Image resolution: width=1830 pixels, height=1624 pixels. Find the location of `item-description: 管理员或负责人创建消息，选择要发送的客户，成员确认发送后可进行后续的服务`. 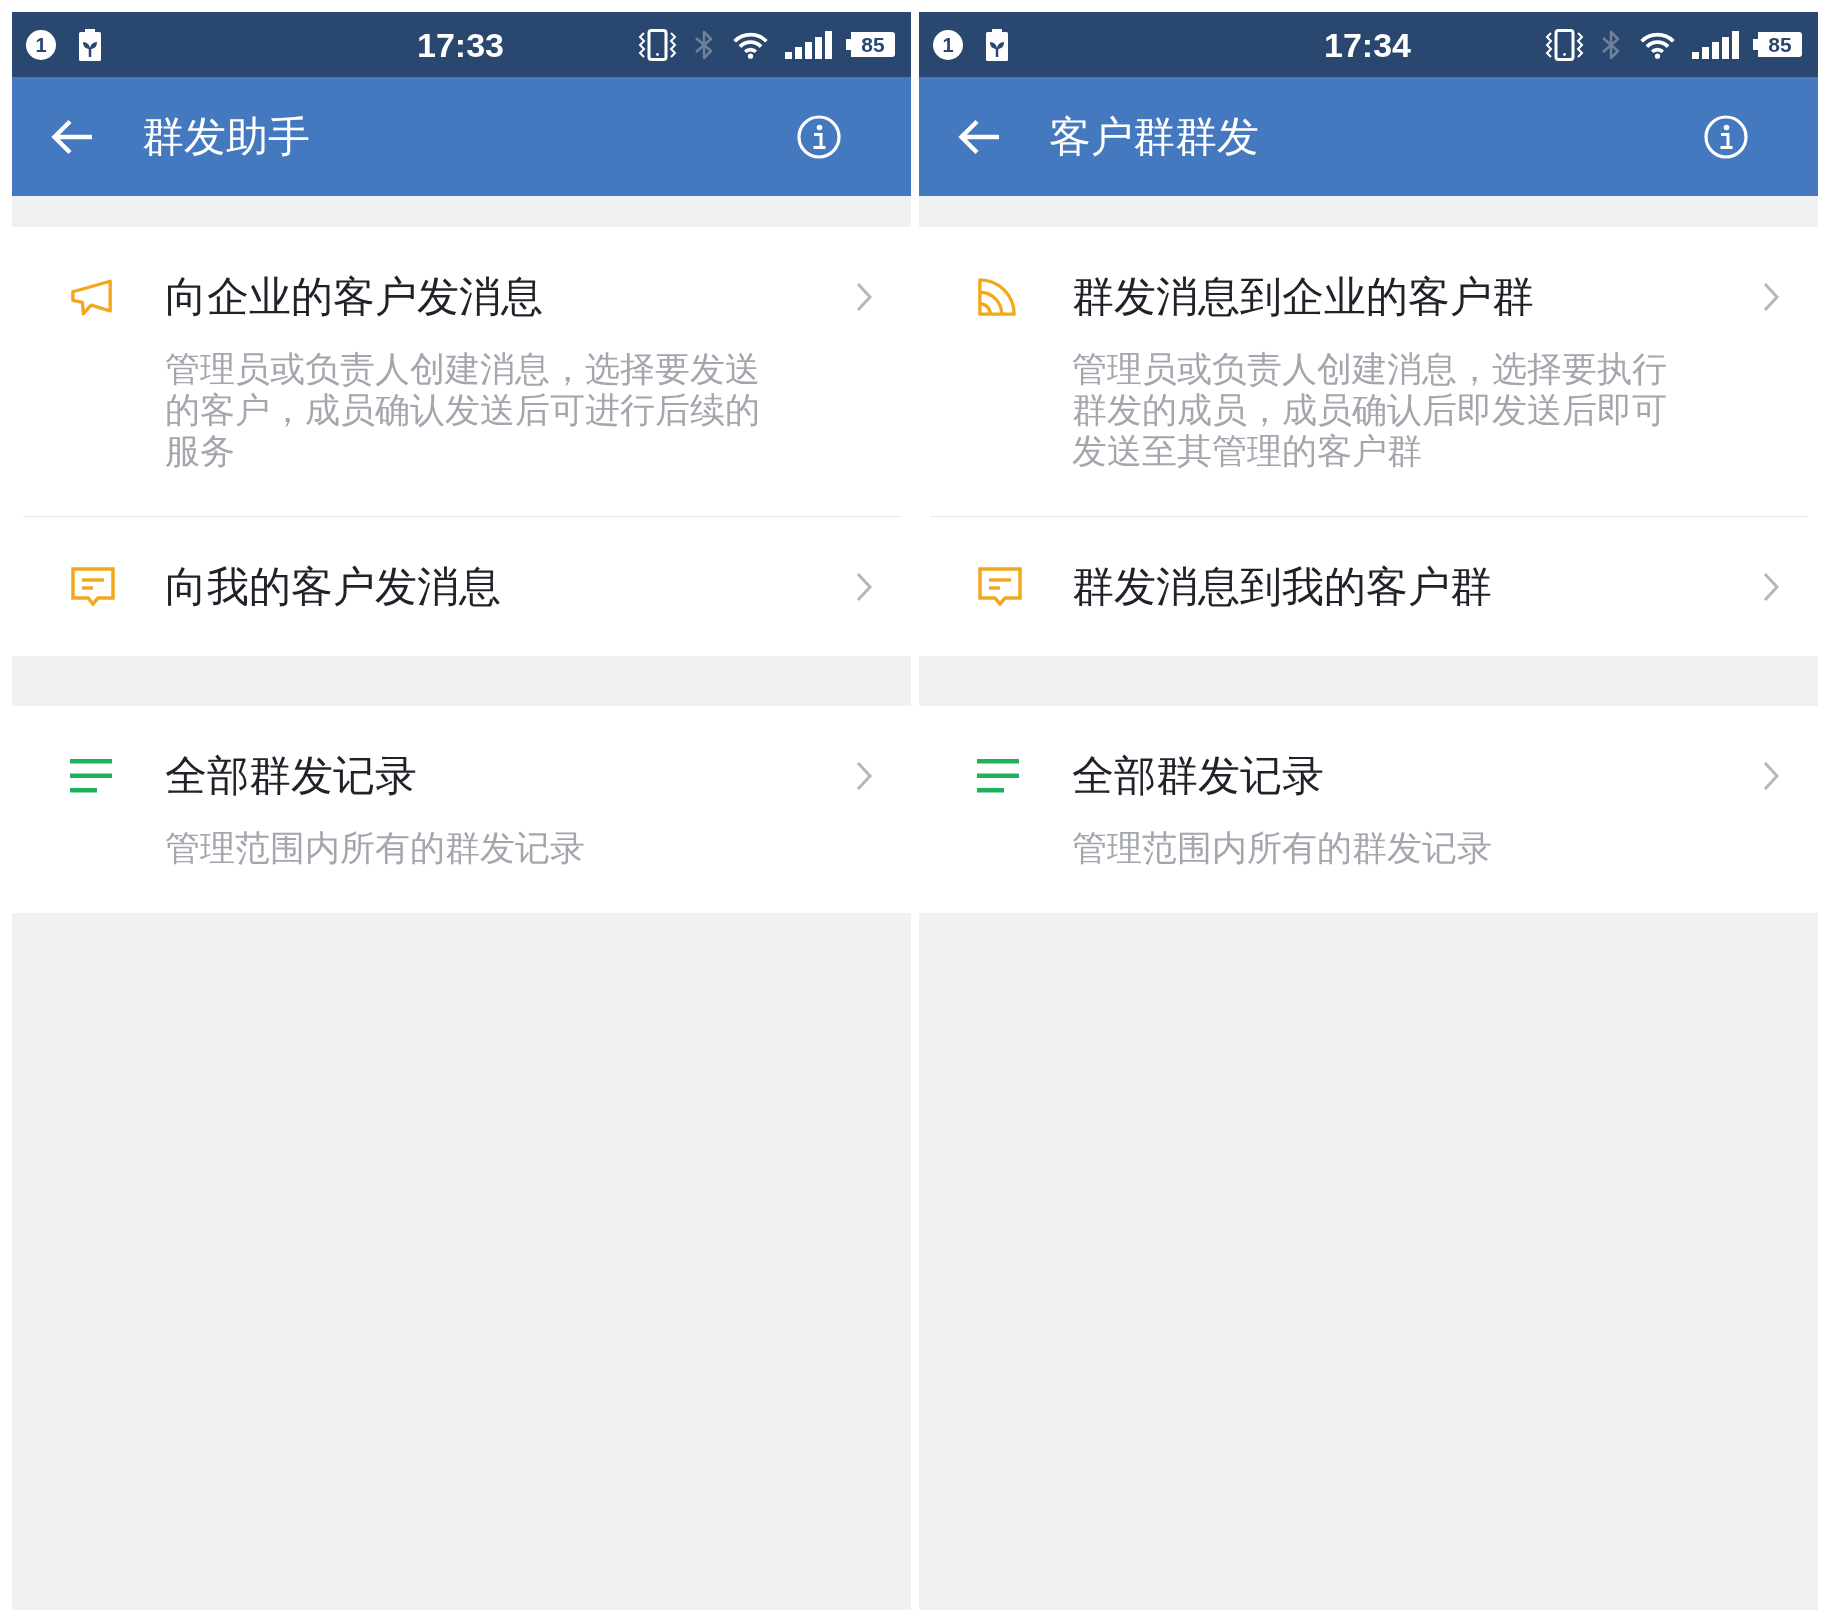

item-description: 管理员或负责人创建消息，选择要发送的客户，成员确认发送后可进行后续的服务 is located at coordinates (463, 410).